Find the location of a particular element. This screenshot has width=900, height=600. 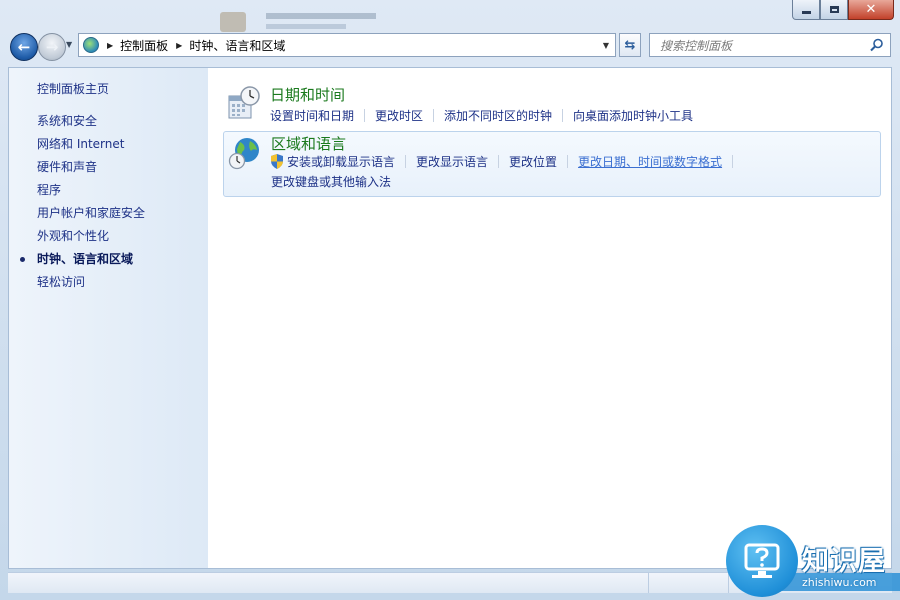

watermark-logo is located at coordinates (762, 561).